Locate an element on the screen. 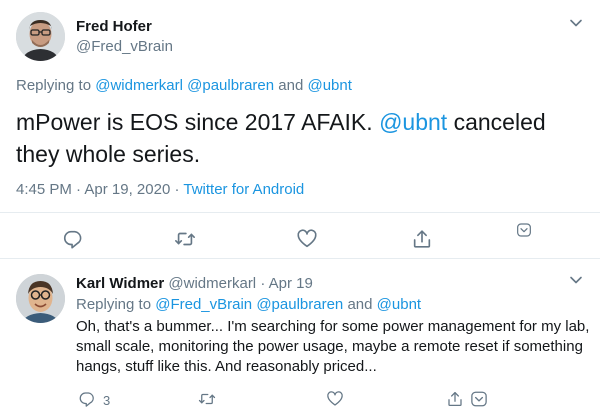  reply-header: Karl Widmer @widmerkarl · Apr 19 is located at coordinates (194, 283).